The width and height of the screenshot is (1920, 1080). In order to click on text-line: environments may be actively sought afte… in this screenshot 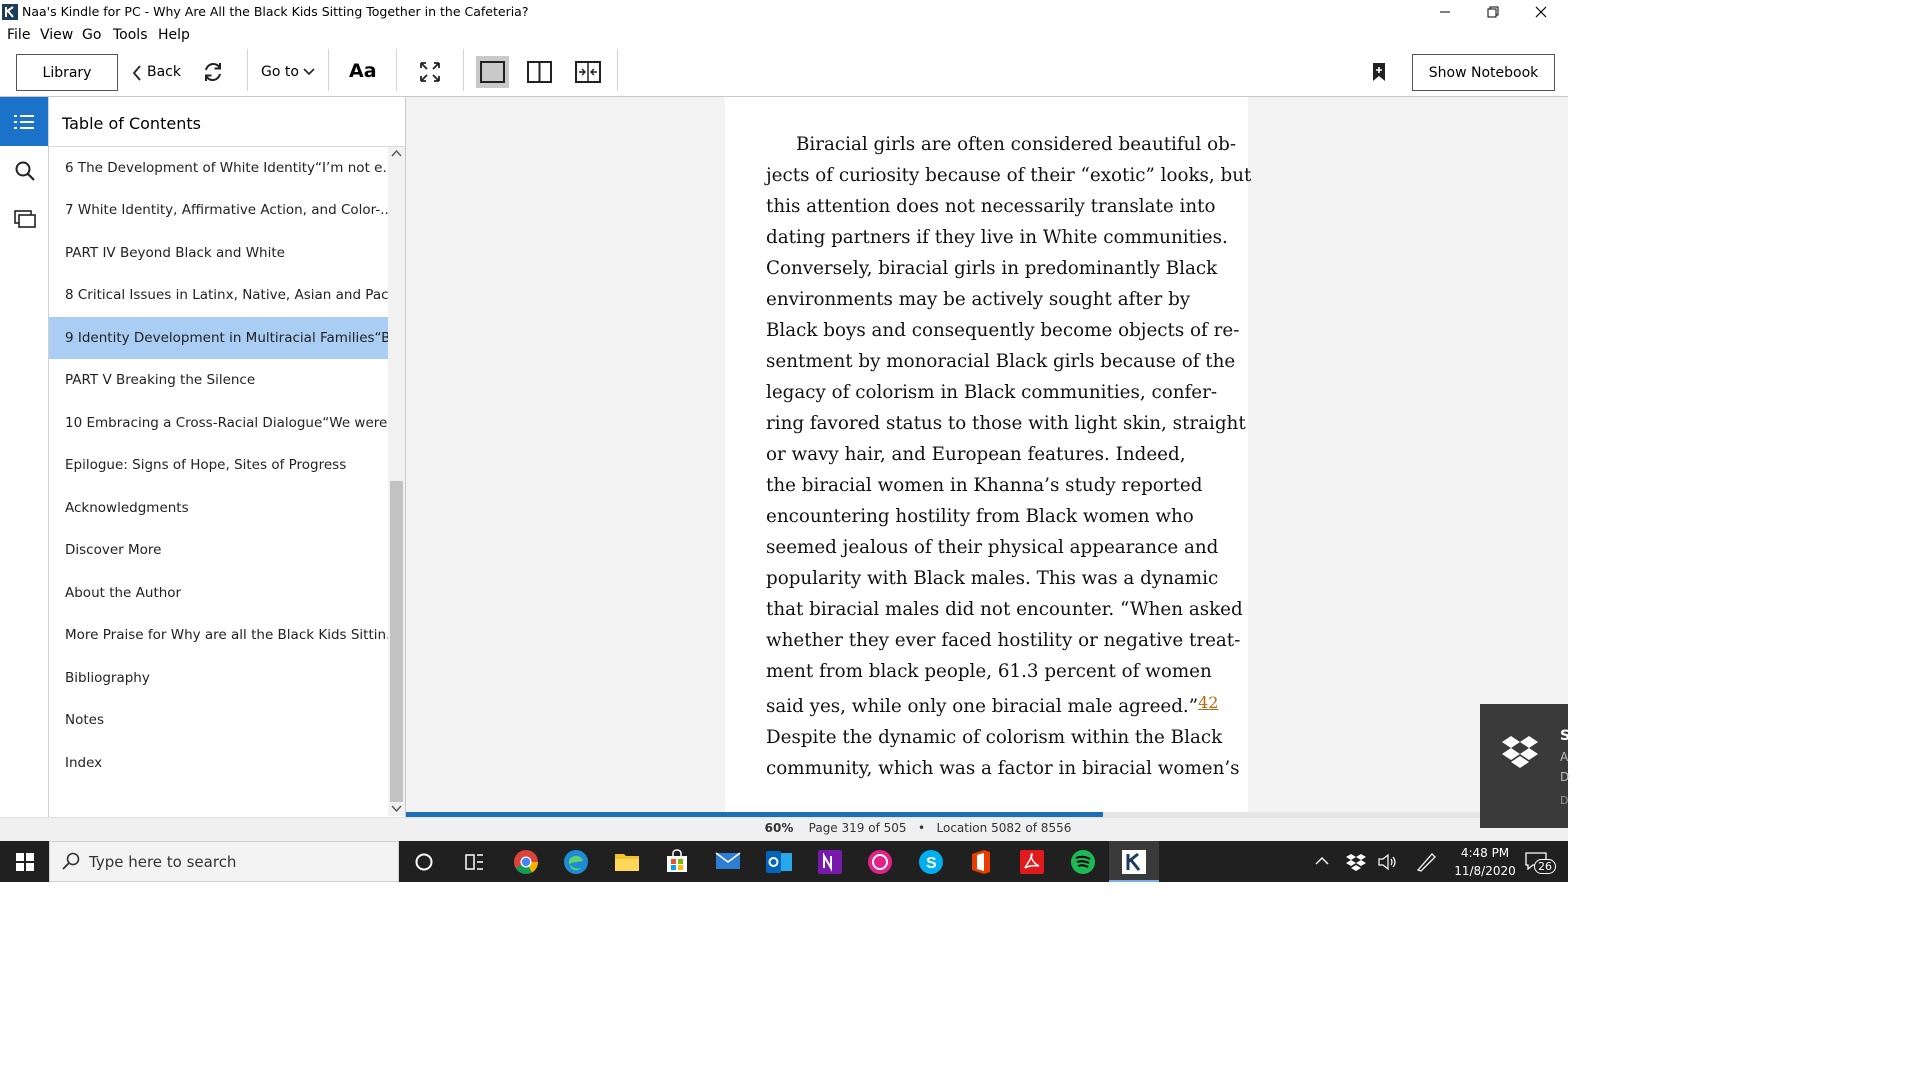, I will do `click(978, 299)`.